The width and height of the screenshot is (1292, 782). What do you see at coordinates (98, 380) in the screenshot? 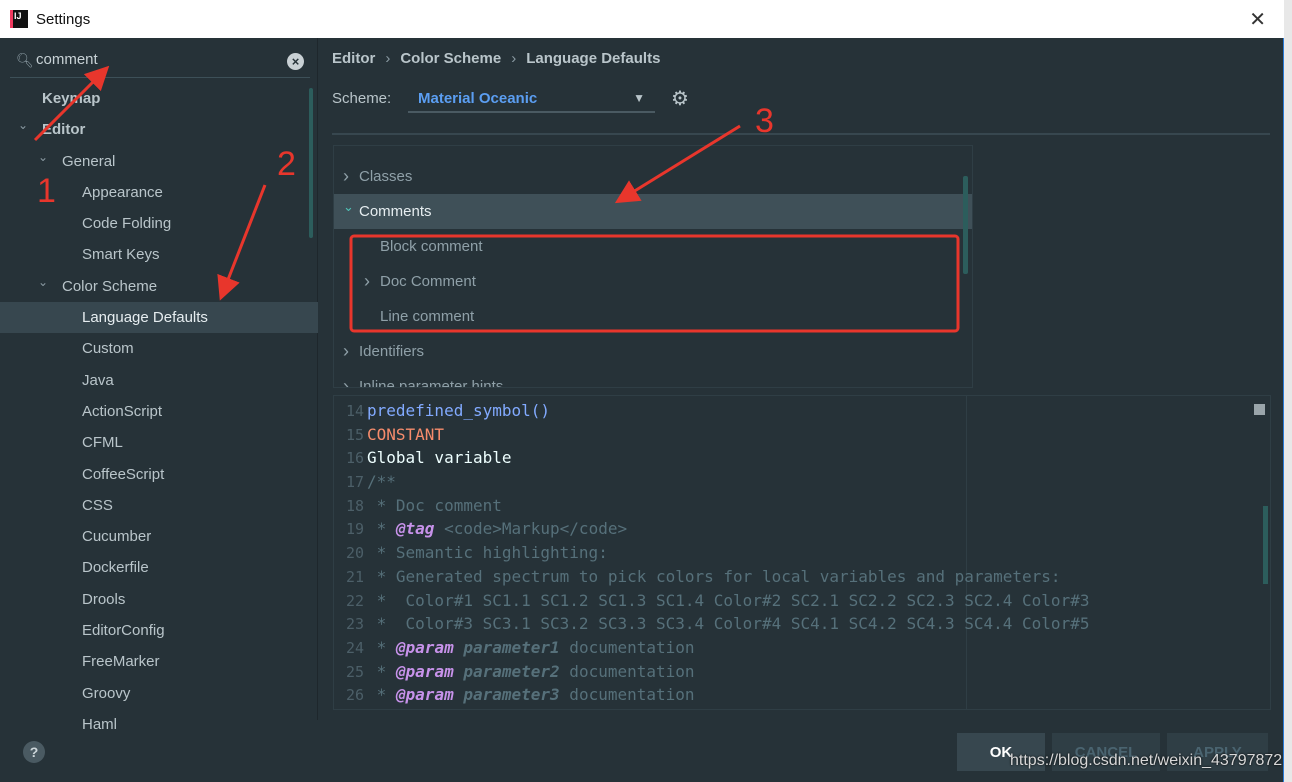
I see `tree-item-label: Java` at bounding box center [98, 380].